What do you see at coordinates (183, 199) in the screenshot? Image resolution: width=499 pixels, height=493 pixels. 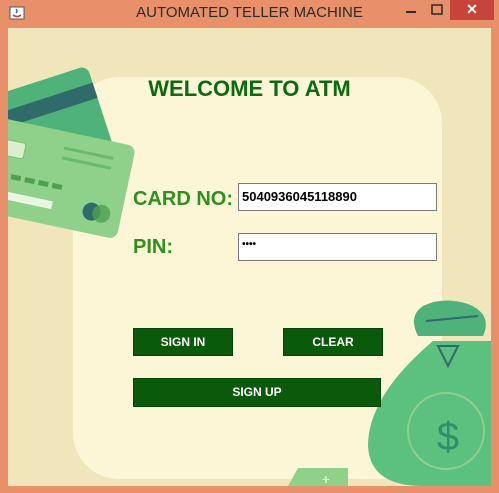 I see `card-number-label: CARD NO:` at bounding box center [183, 199].